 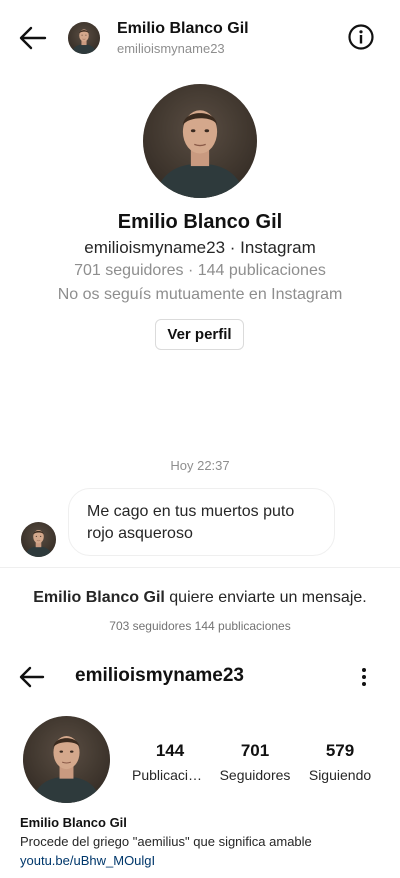 I want to click on following-label: Siguiendo, so click(x=340, y=775).